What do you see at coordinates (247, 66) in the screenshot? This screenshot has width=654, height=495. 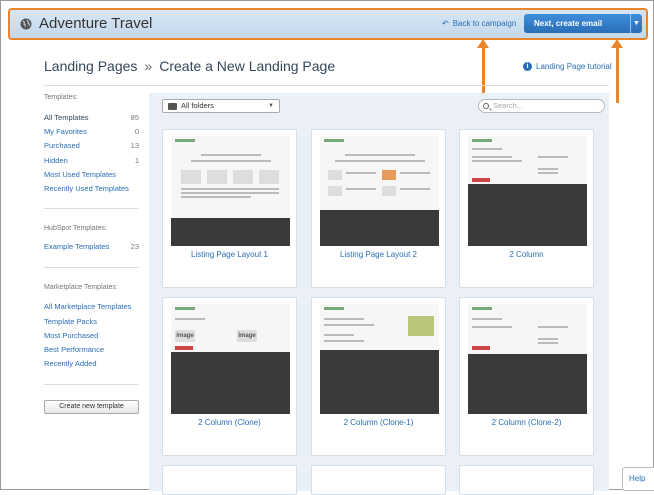 I see `page-heading: Create a New Landing Page` at bounding box center [247, 66].